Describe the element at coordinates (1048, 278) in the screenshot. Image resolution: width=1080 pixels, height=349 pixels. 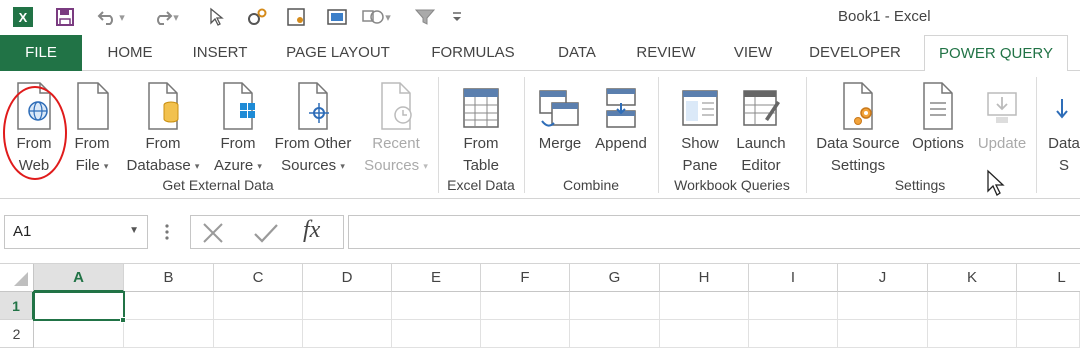
I see `column-header: L` at that location.